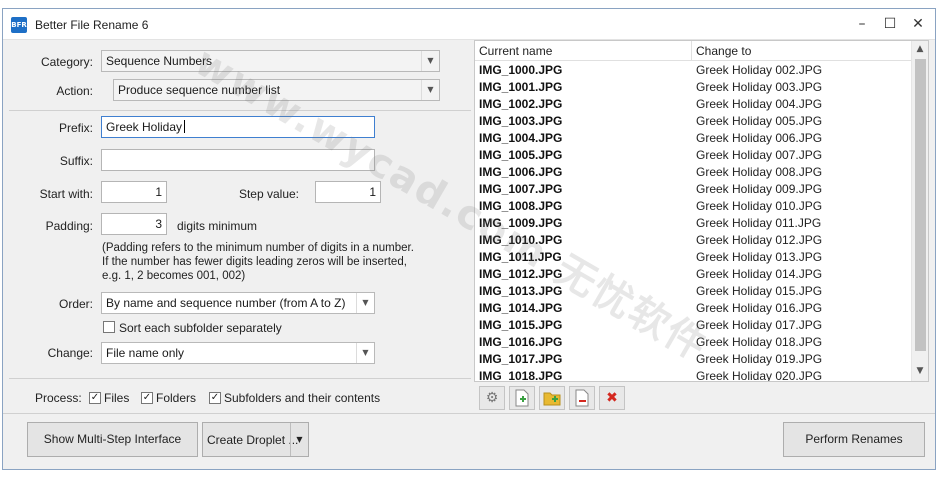 Image resolution: width=940 pixels, height=500 pixels. I want to click on change-to-cell: Greek Holiday 008.JPG, so click(759, 172).